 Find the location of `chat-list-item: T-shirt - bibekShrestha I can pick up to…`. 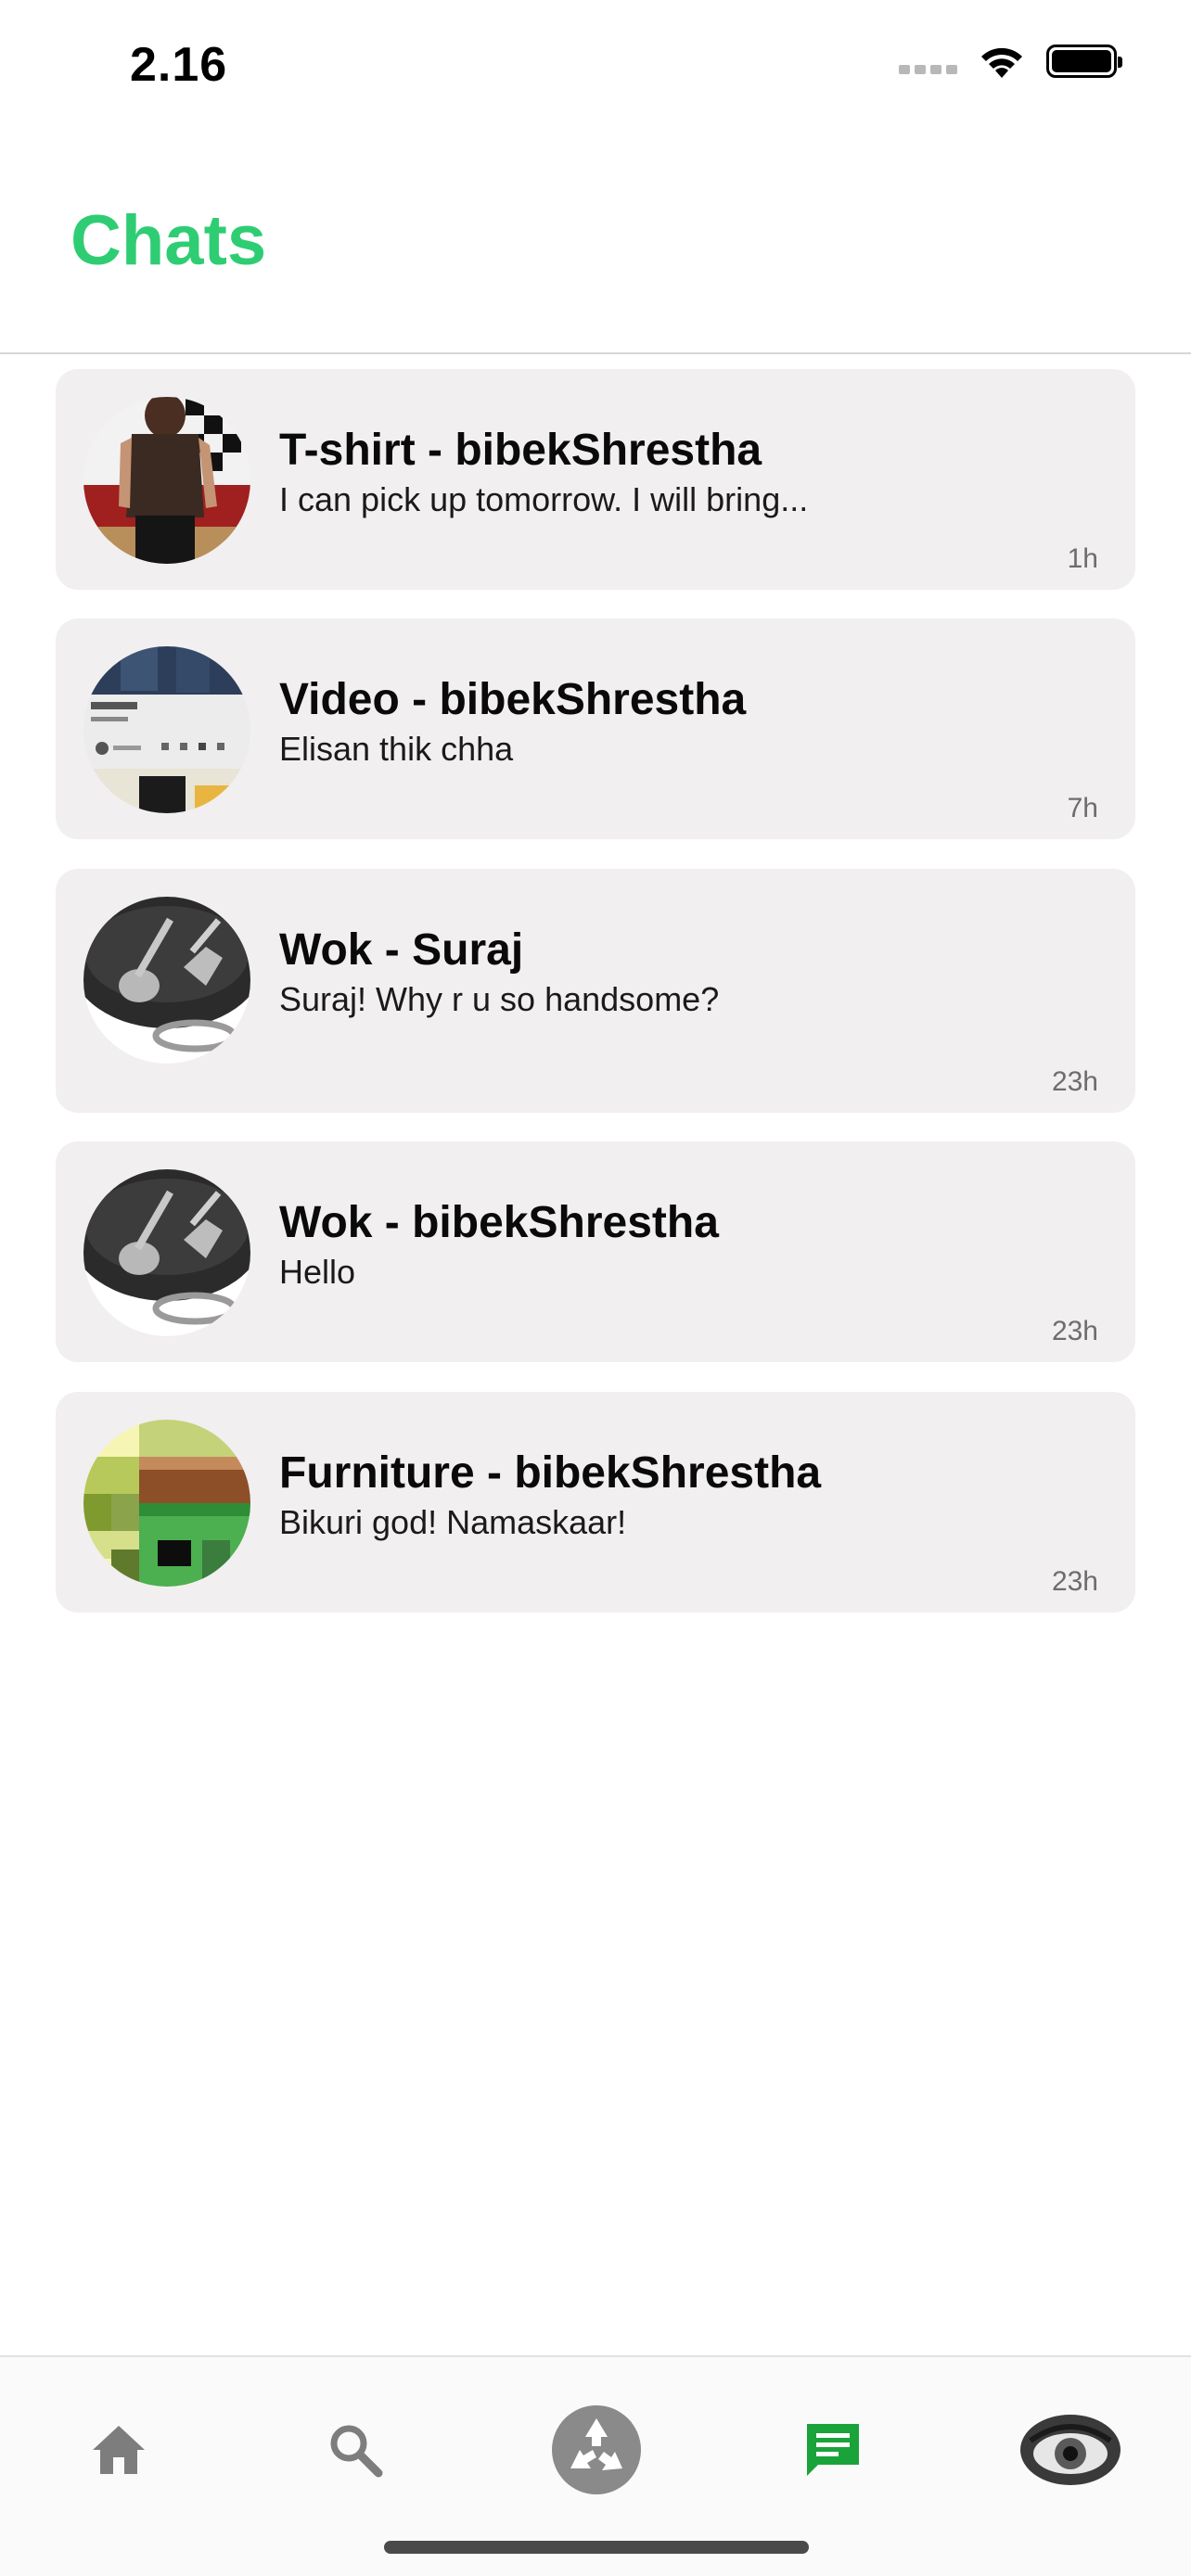

chat-list-item: T-shirt - bibekShrestha I can pick up to… is located at coordinates (595, 479).